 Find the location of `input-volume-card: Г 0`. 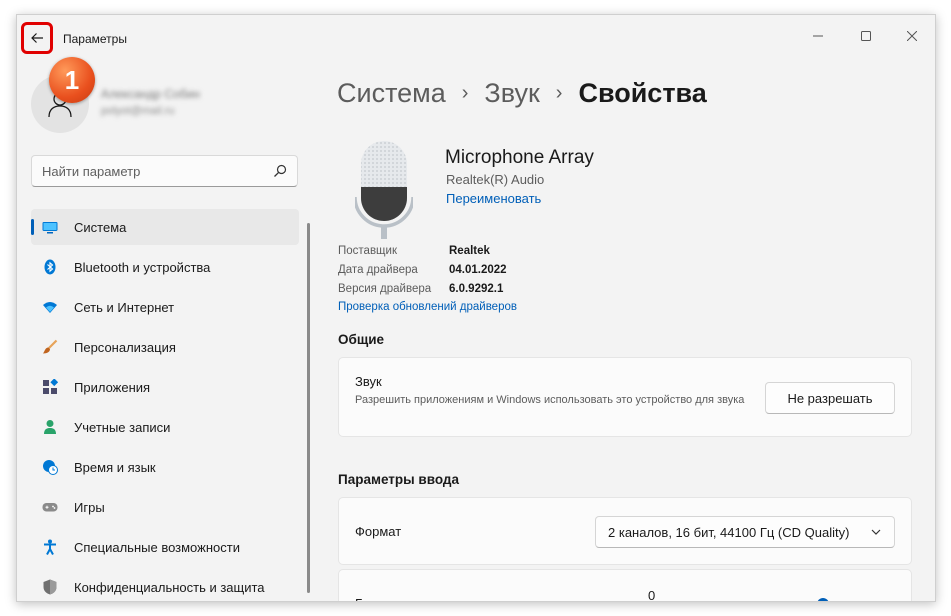

input-volume-card: Г 0 is located at coordinates (625, 585).